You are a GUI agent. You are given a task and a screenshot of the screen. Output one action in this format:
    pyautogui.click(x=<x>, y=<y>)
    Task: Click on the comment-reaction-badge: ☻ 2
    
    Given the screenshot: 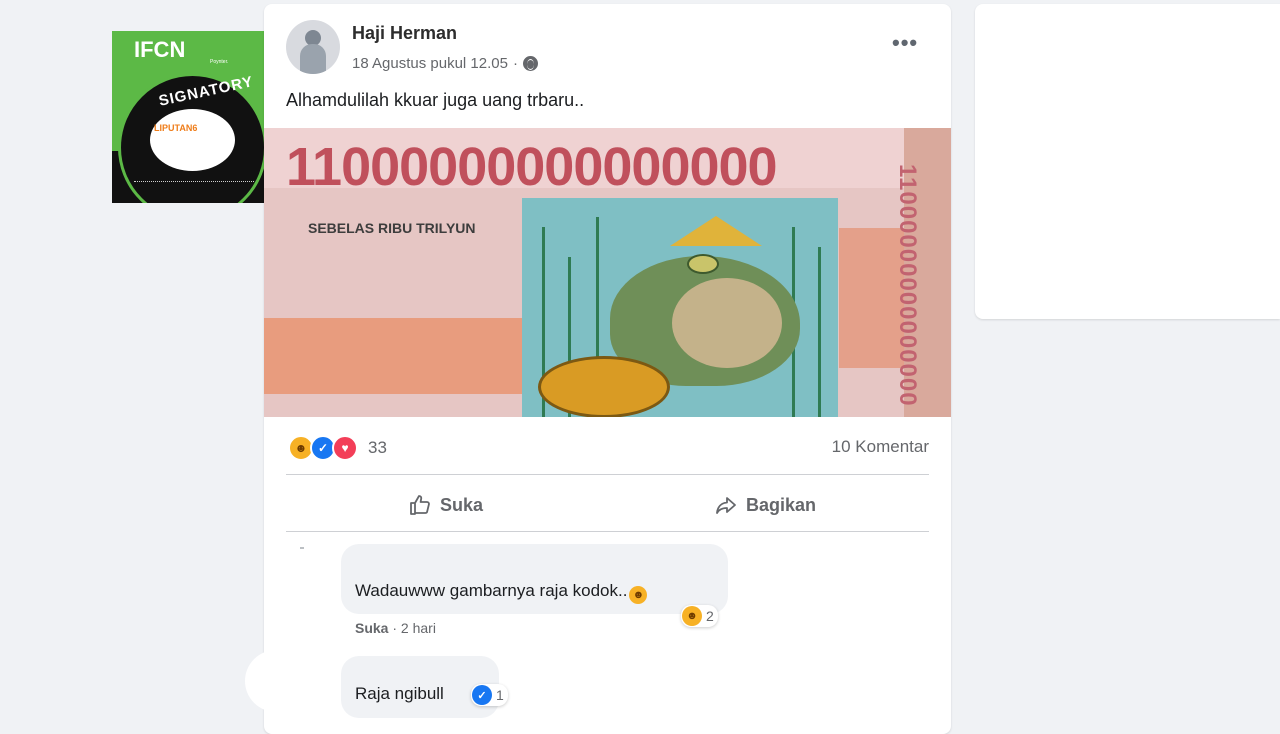 What is the action you would take?
    pyautogui.click(x=699, y=616)
    